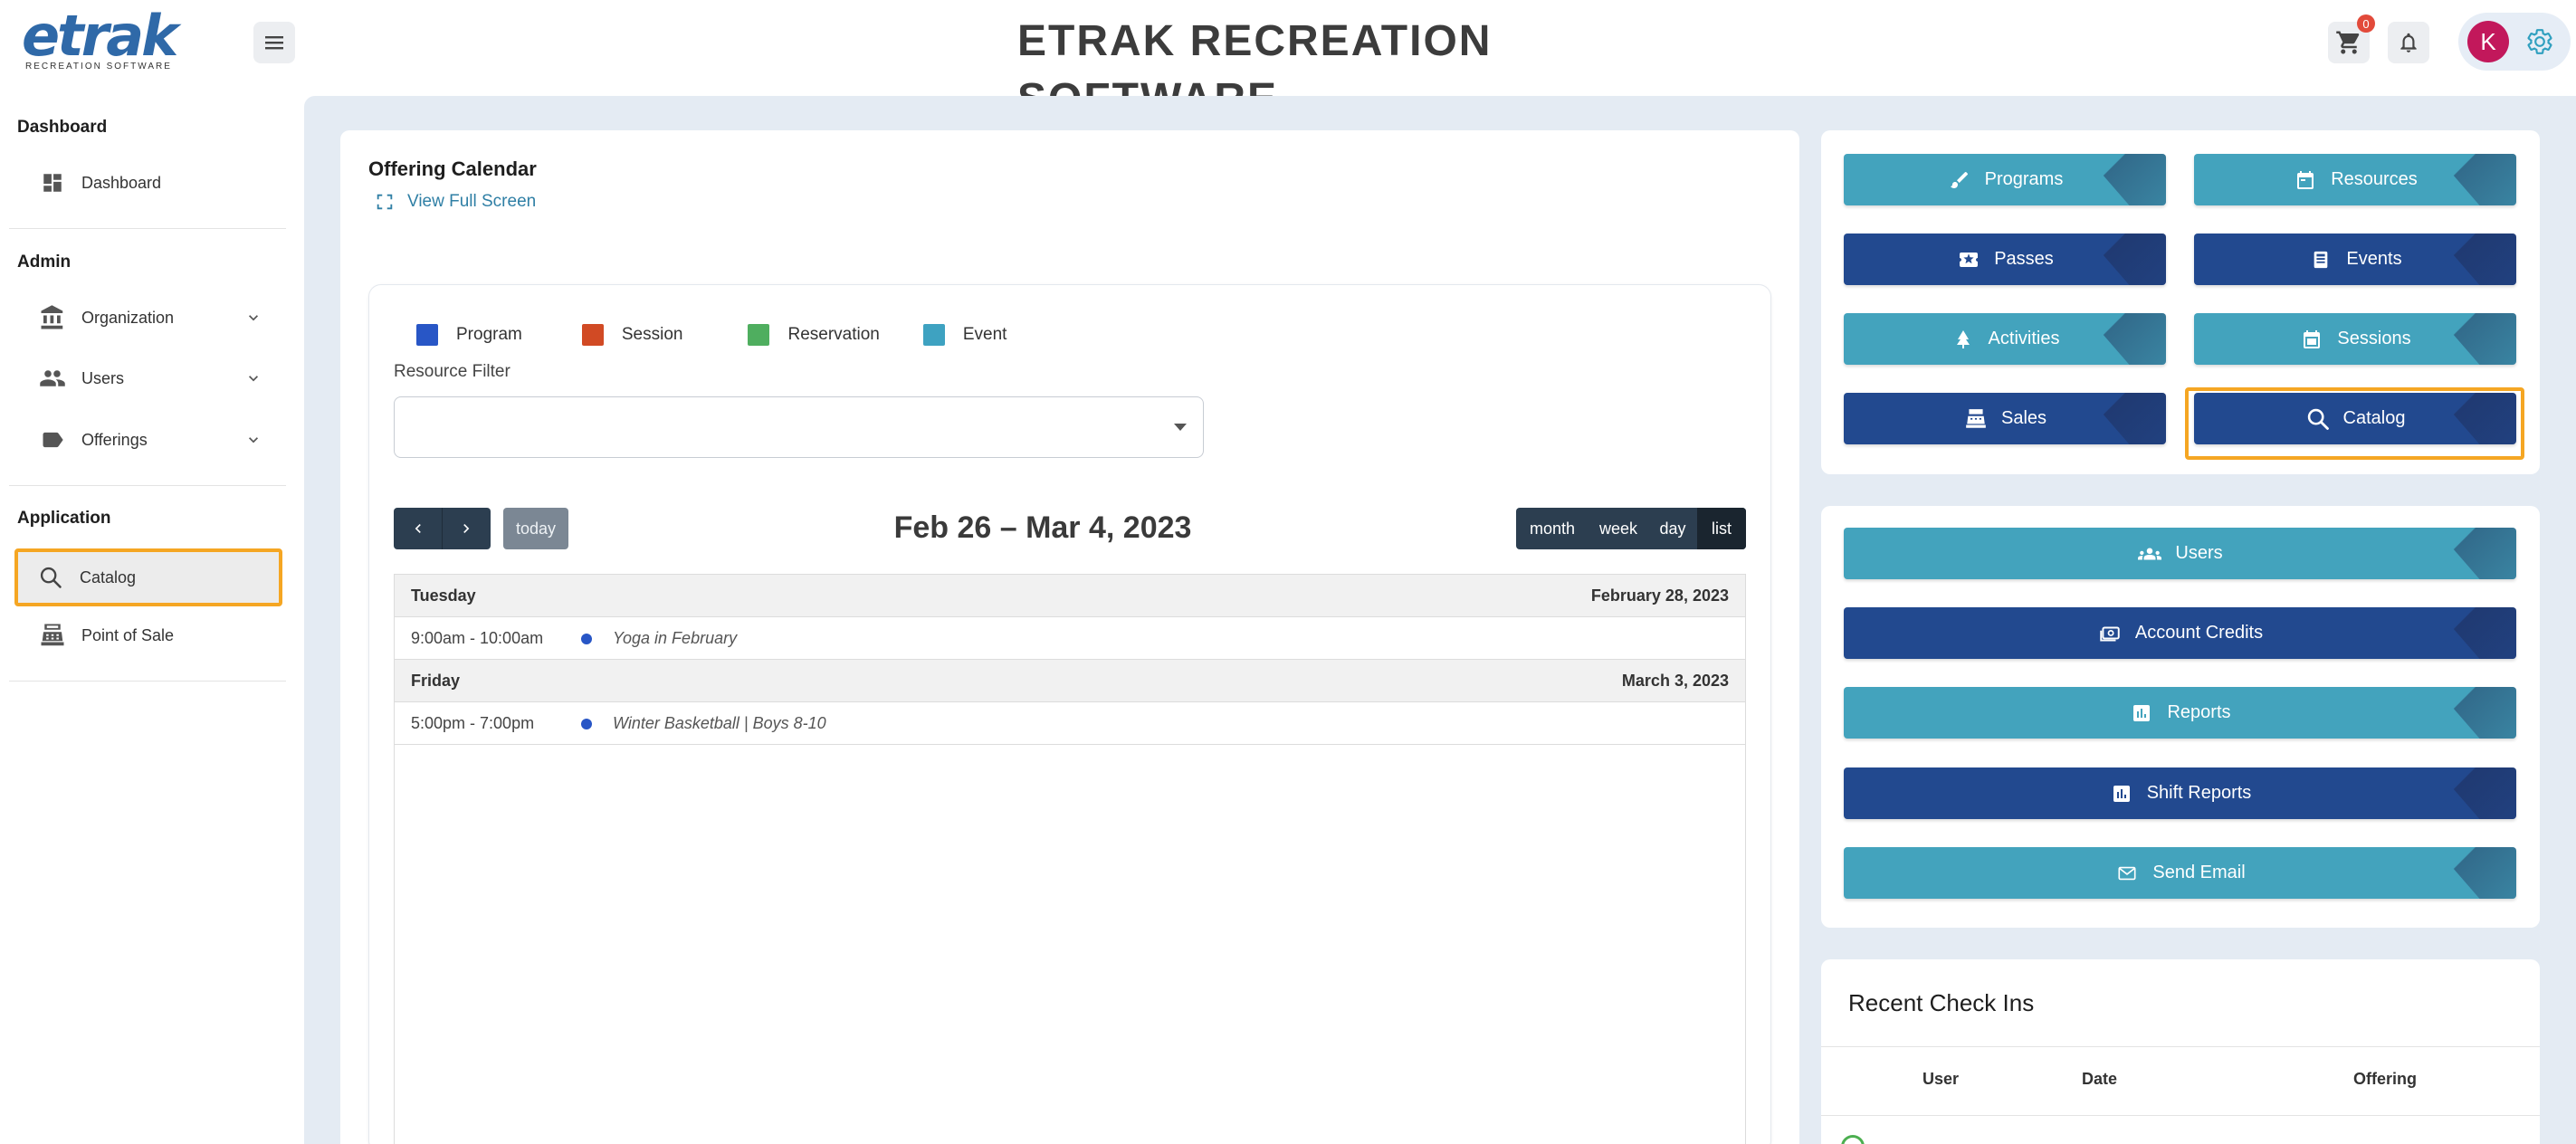 The width and height of the screenshot is (2576, 1144). I want to click on view-list-button: list, so click(1721, 528).